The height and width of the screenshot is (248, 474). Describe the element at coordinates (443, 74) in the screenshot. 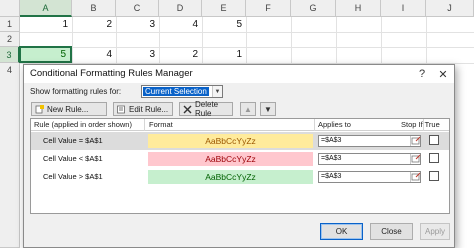

I see `close-icon: ✕` at that location.